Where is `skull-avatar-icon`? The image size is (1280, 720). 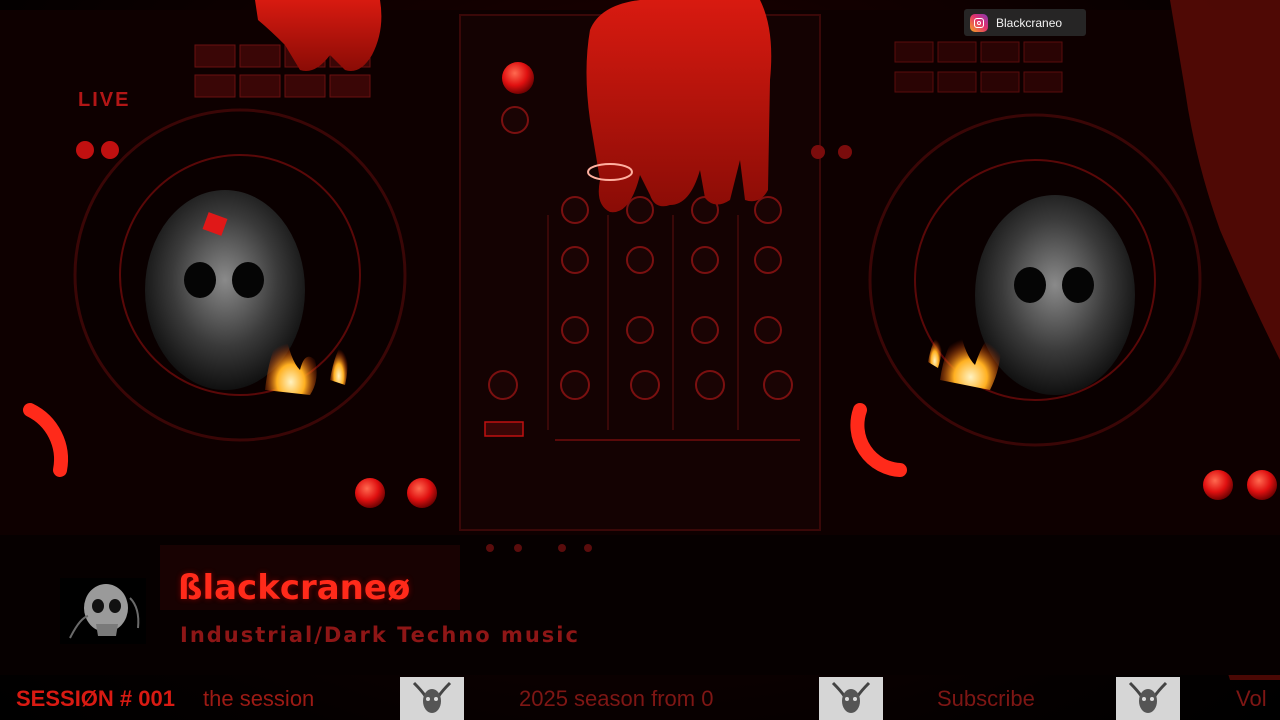 skull-avatar-icon is located at coordinates (103, 611).